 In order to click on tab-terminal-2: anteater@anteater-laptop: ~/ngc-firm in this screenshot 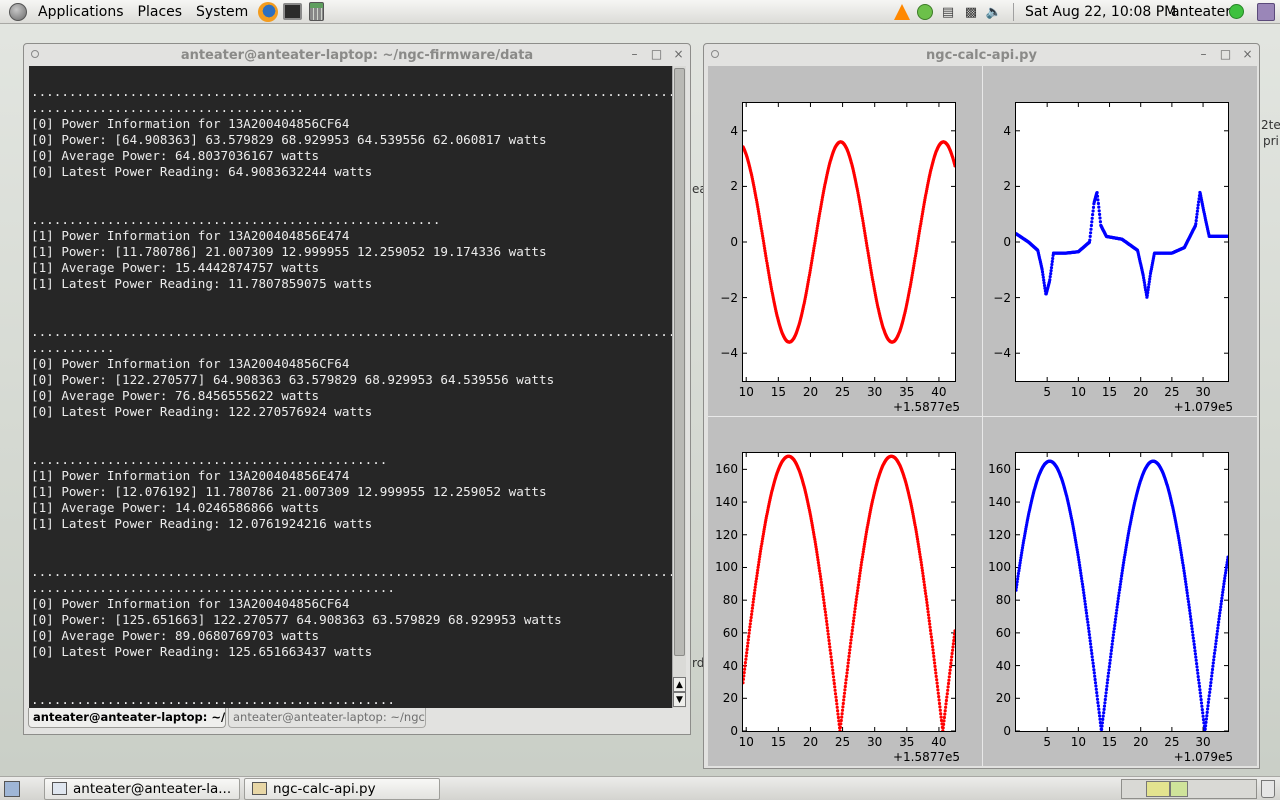, I will do `click(327, 718)`.